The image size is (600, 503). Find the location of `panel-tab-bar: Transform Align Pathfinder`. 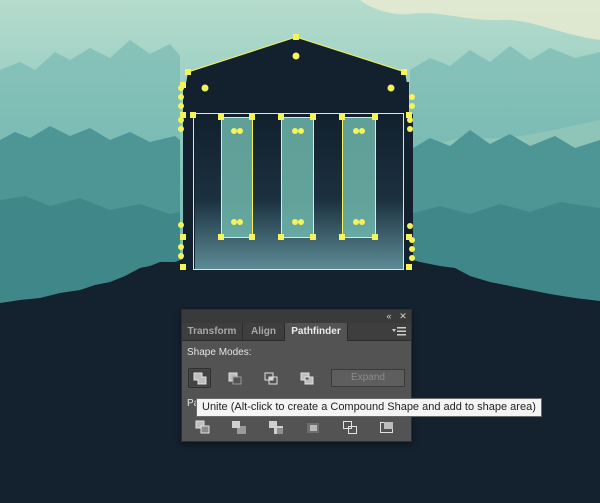

panel-tab-bar: Transform Align Pathfinder is located at coordinates (296, 332).